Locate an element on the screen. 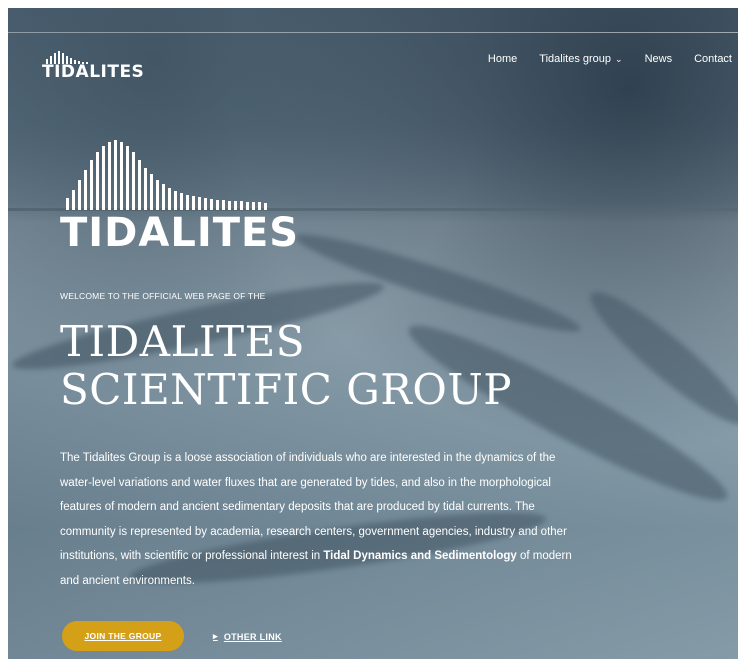  description-bold: Tidal Dynamics and Sedimentology is located at coordinates (420, 556).